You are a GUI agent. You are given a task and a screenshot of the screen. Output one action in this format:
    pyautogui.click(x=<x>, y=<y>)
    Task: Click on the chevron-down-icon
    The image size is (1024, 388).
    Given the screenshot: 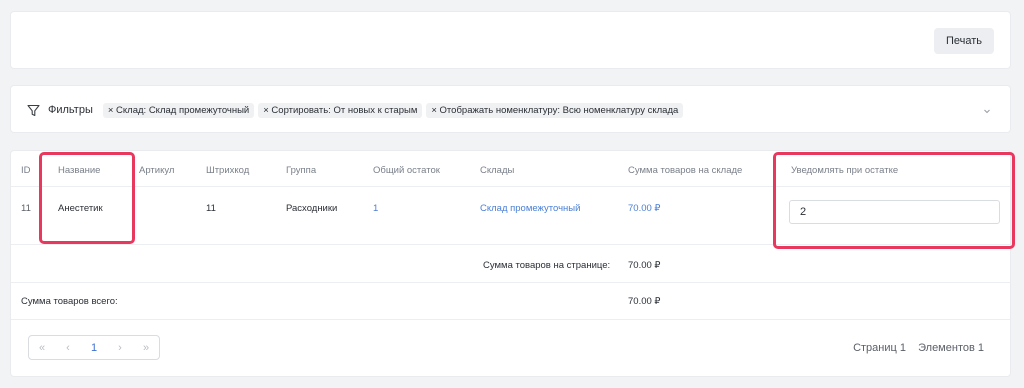 What is the action you would take?
    pyautogui.click(x=987, y=108)
    